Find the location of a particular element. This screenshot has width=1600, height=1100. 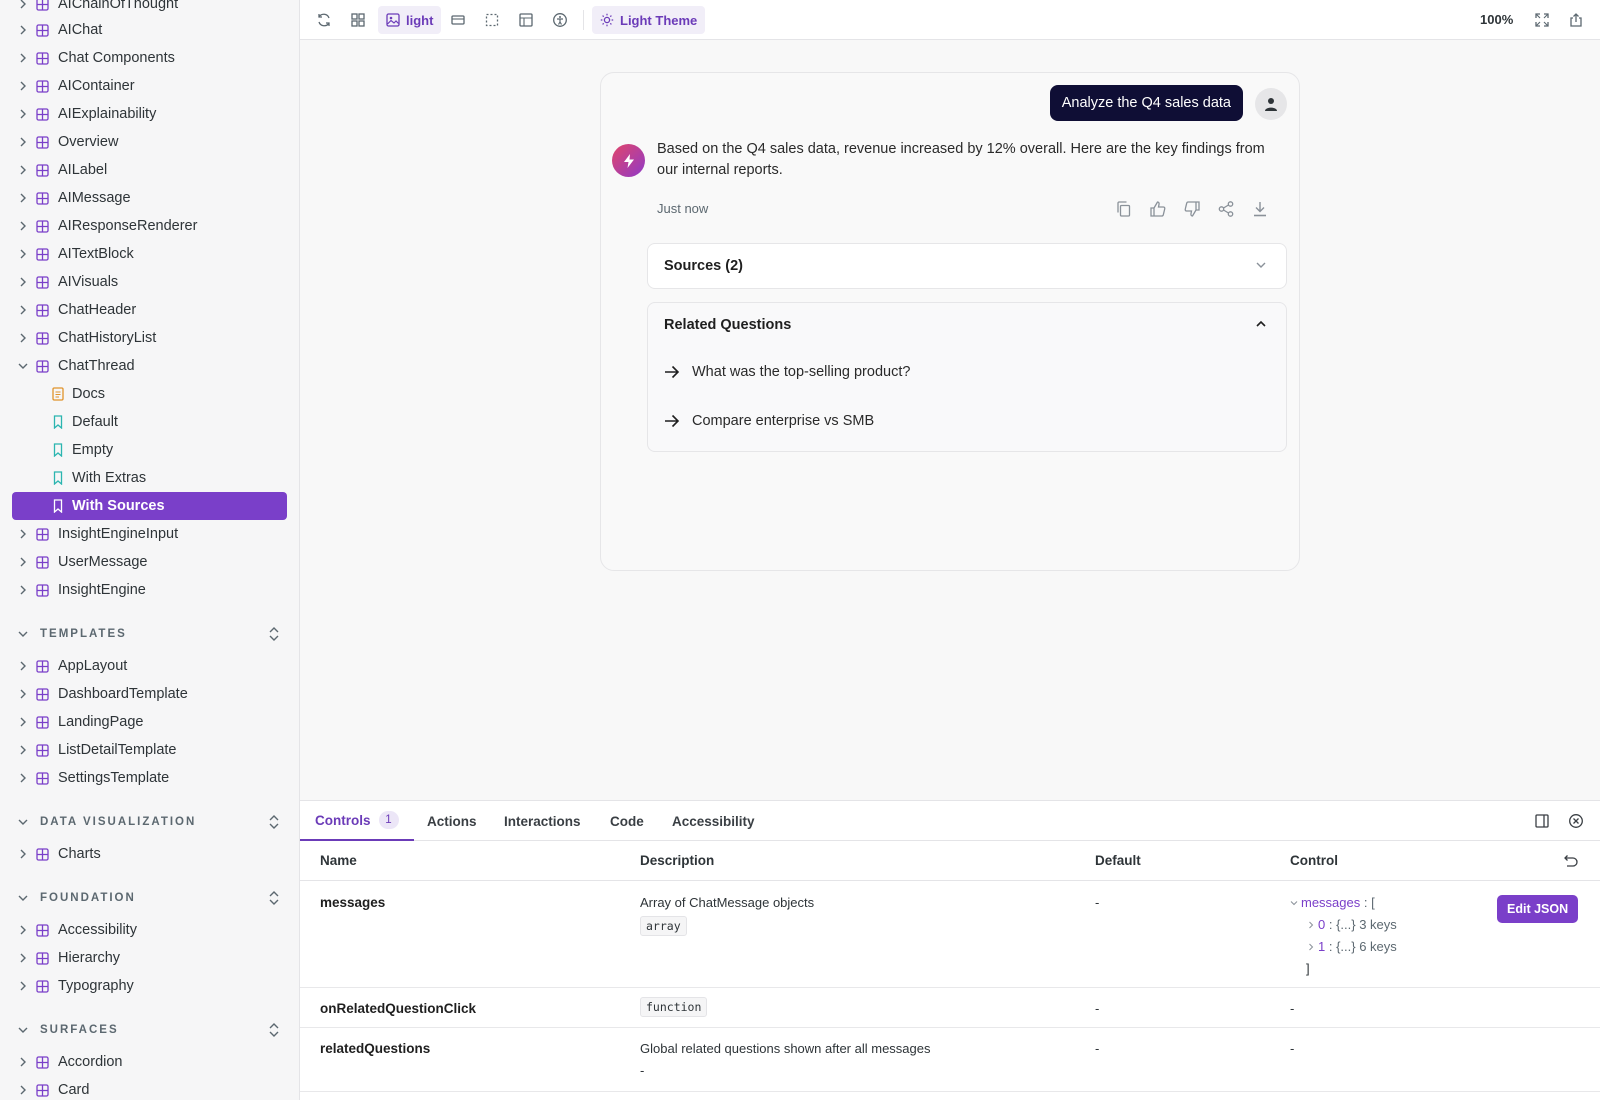

related-question-item: Compare enterprise vs SMB is located at coordinates (967, 420).